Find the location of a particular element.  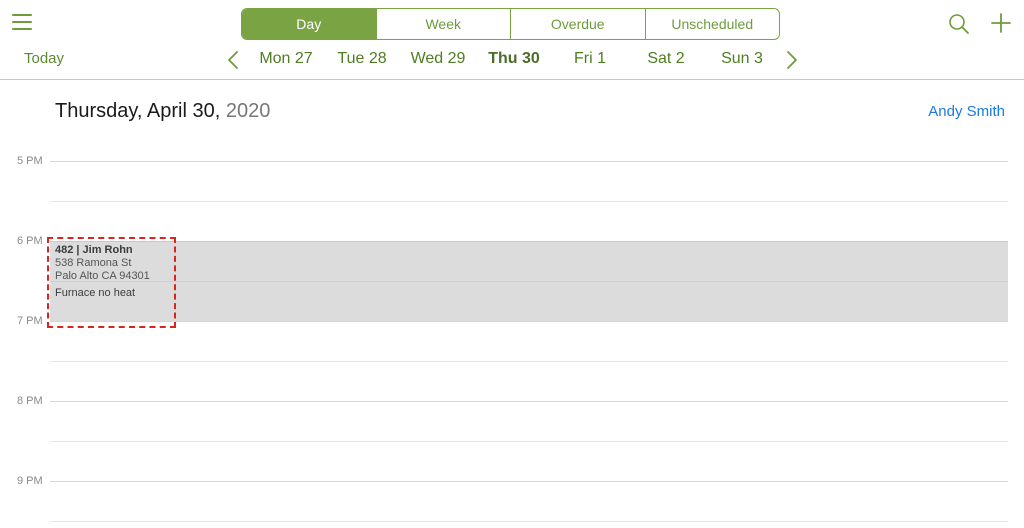

view-switcher: Day Week Overdue Unscheduled is located at coordinates (510, 24).